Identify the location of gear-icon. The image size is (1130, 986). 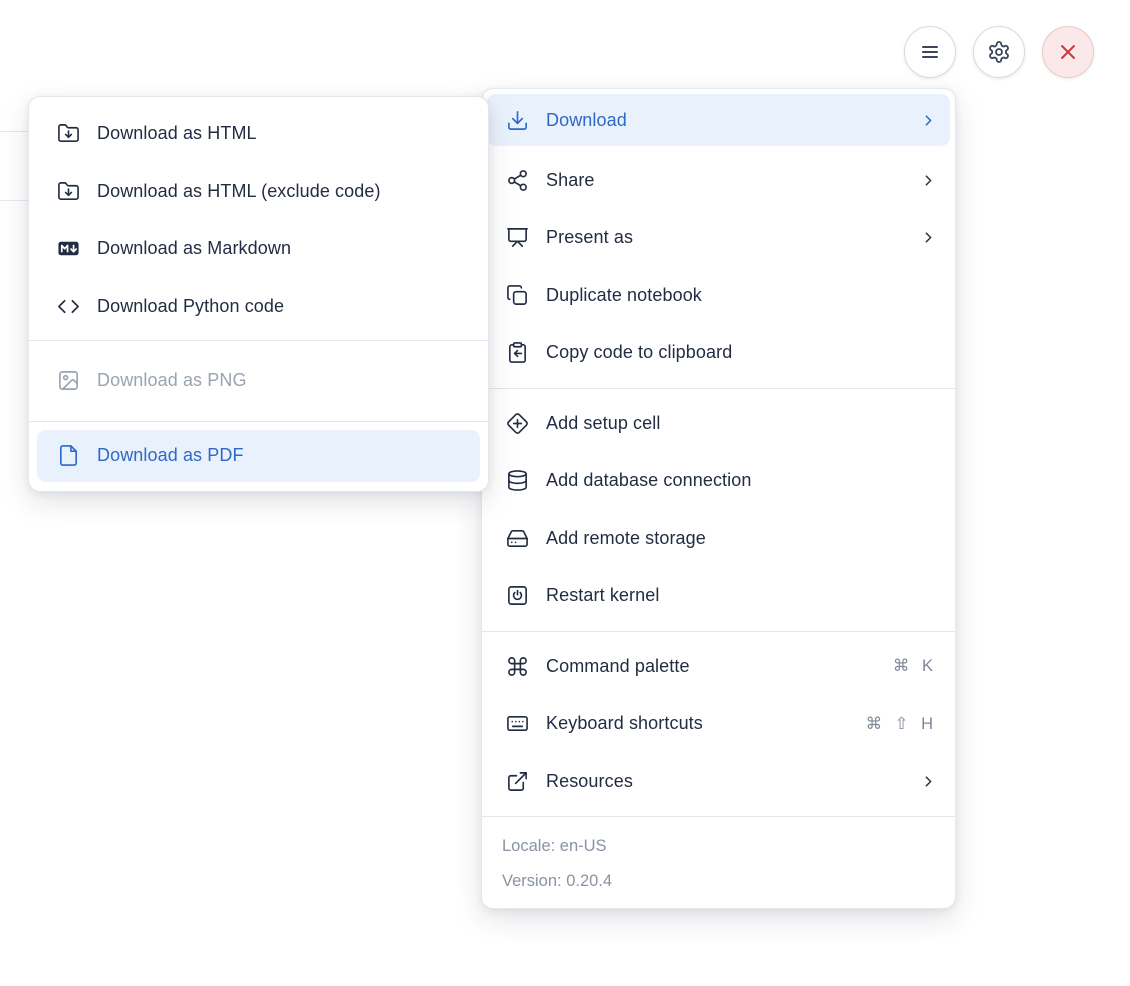
(999, 52).